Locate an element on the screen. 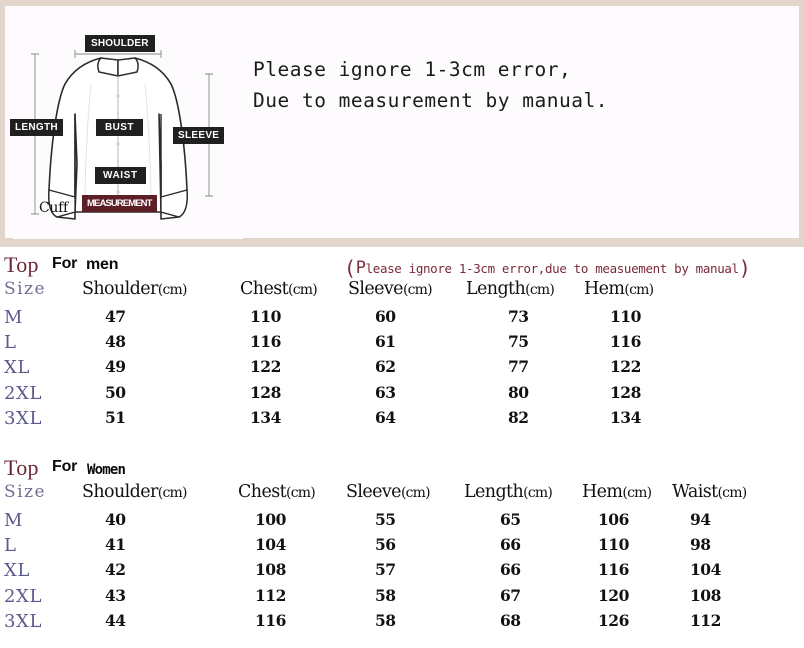 The height and width of the screenshot is (648, 804). diagram-label-length: LENGTH is located at coordinates (36, 127).